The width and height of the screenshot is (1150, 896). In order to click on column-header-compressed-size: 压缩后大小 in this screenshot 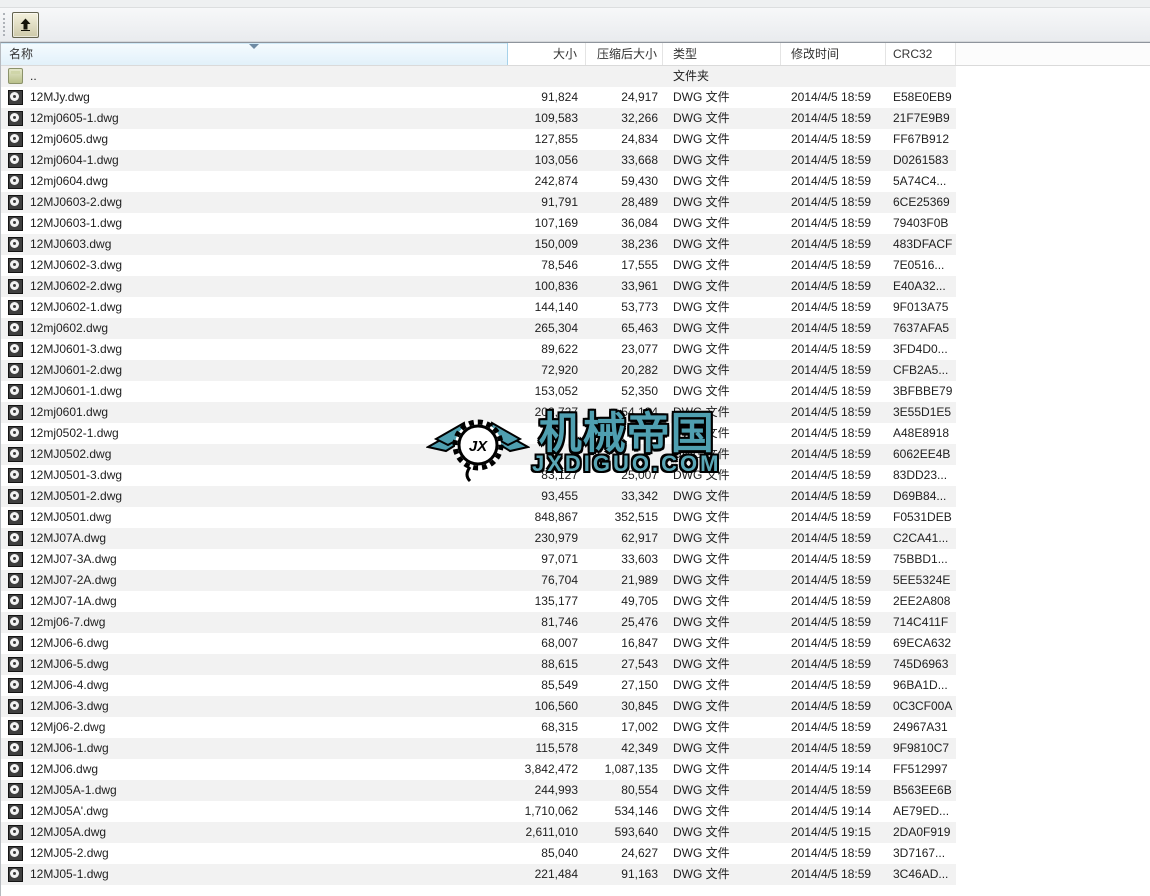, I will do `click(624, 54)`.